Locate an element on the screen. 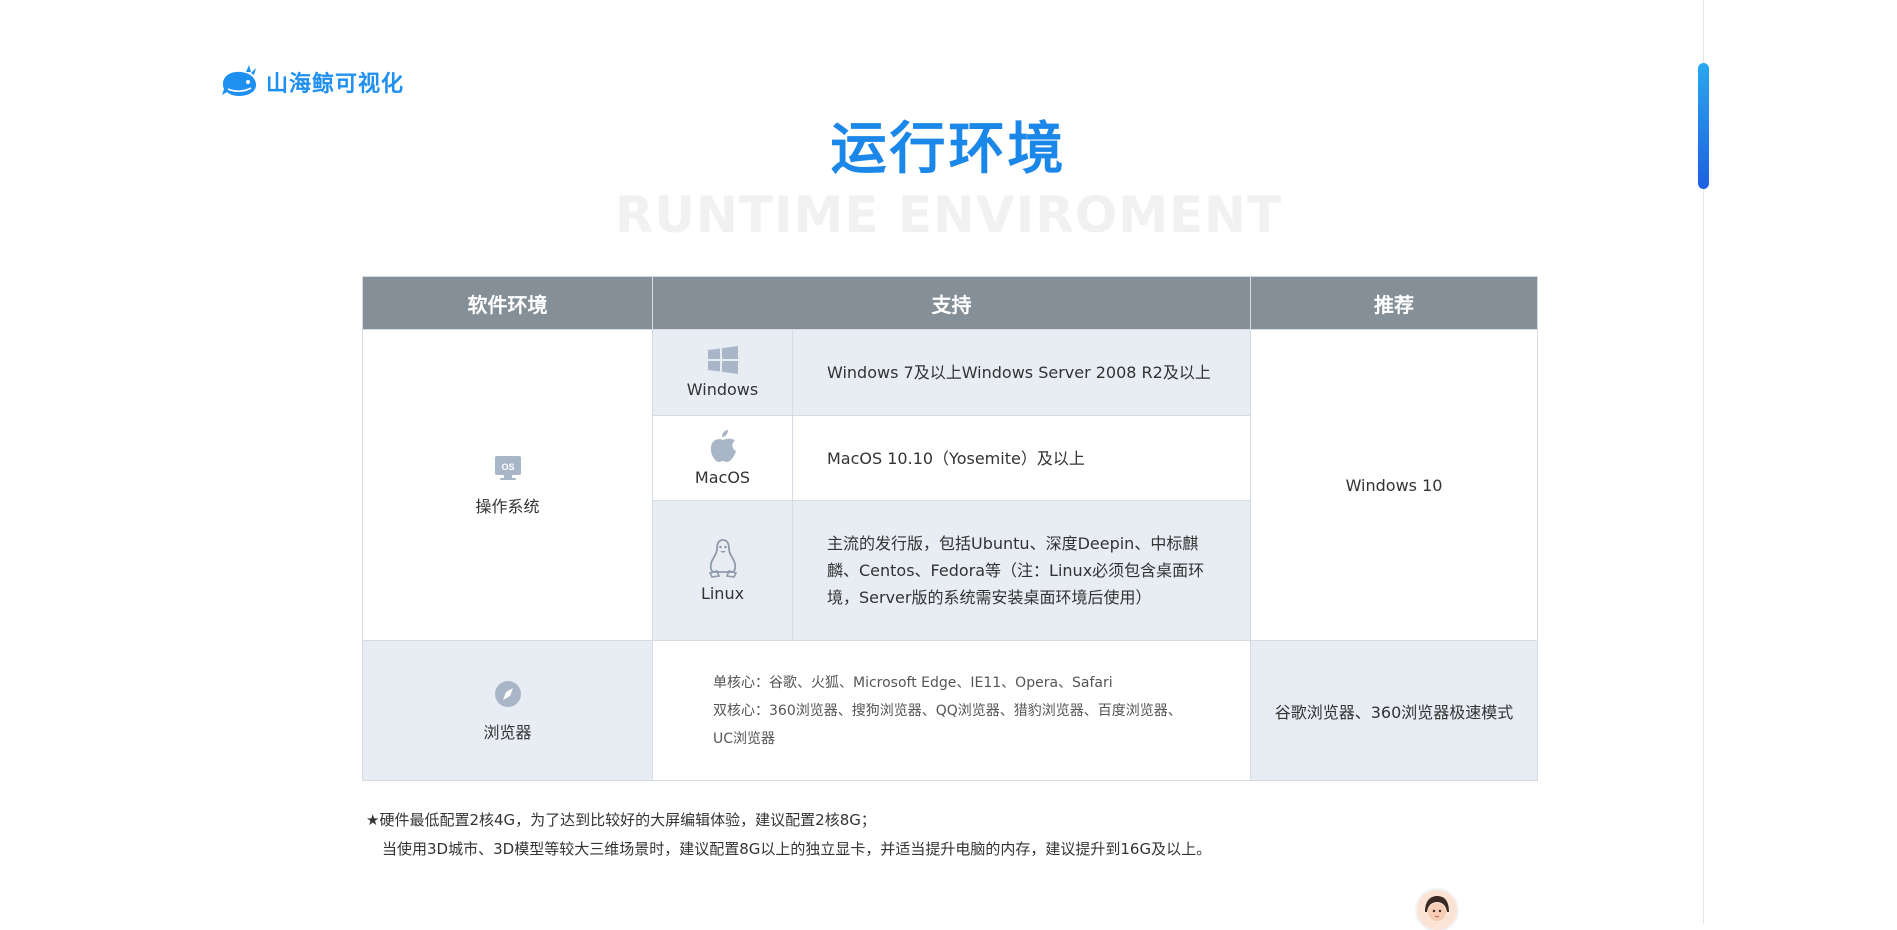  linux-penguin-icon is located at coordinates (722, 558).